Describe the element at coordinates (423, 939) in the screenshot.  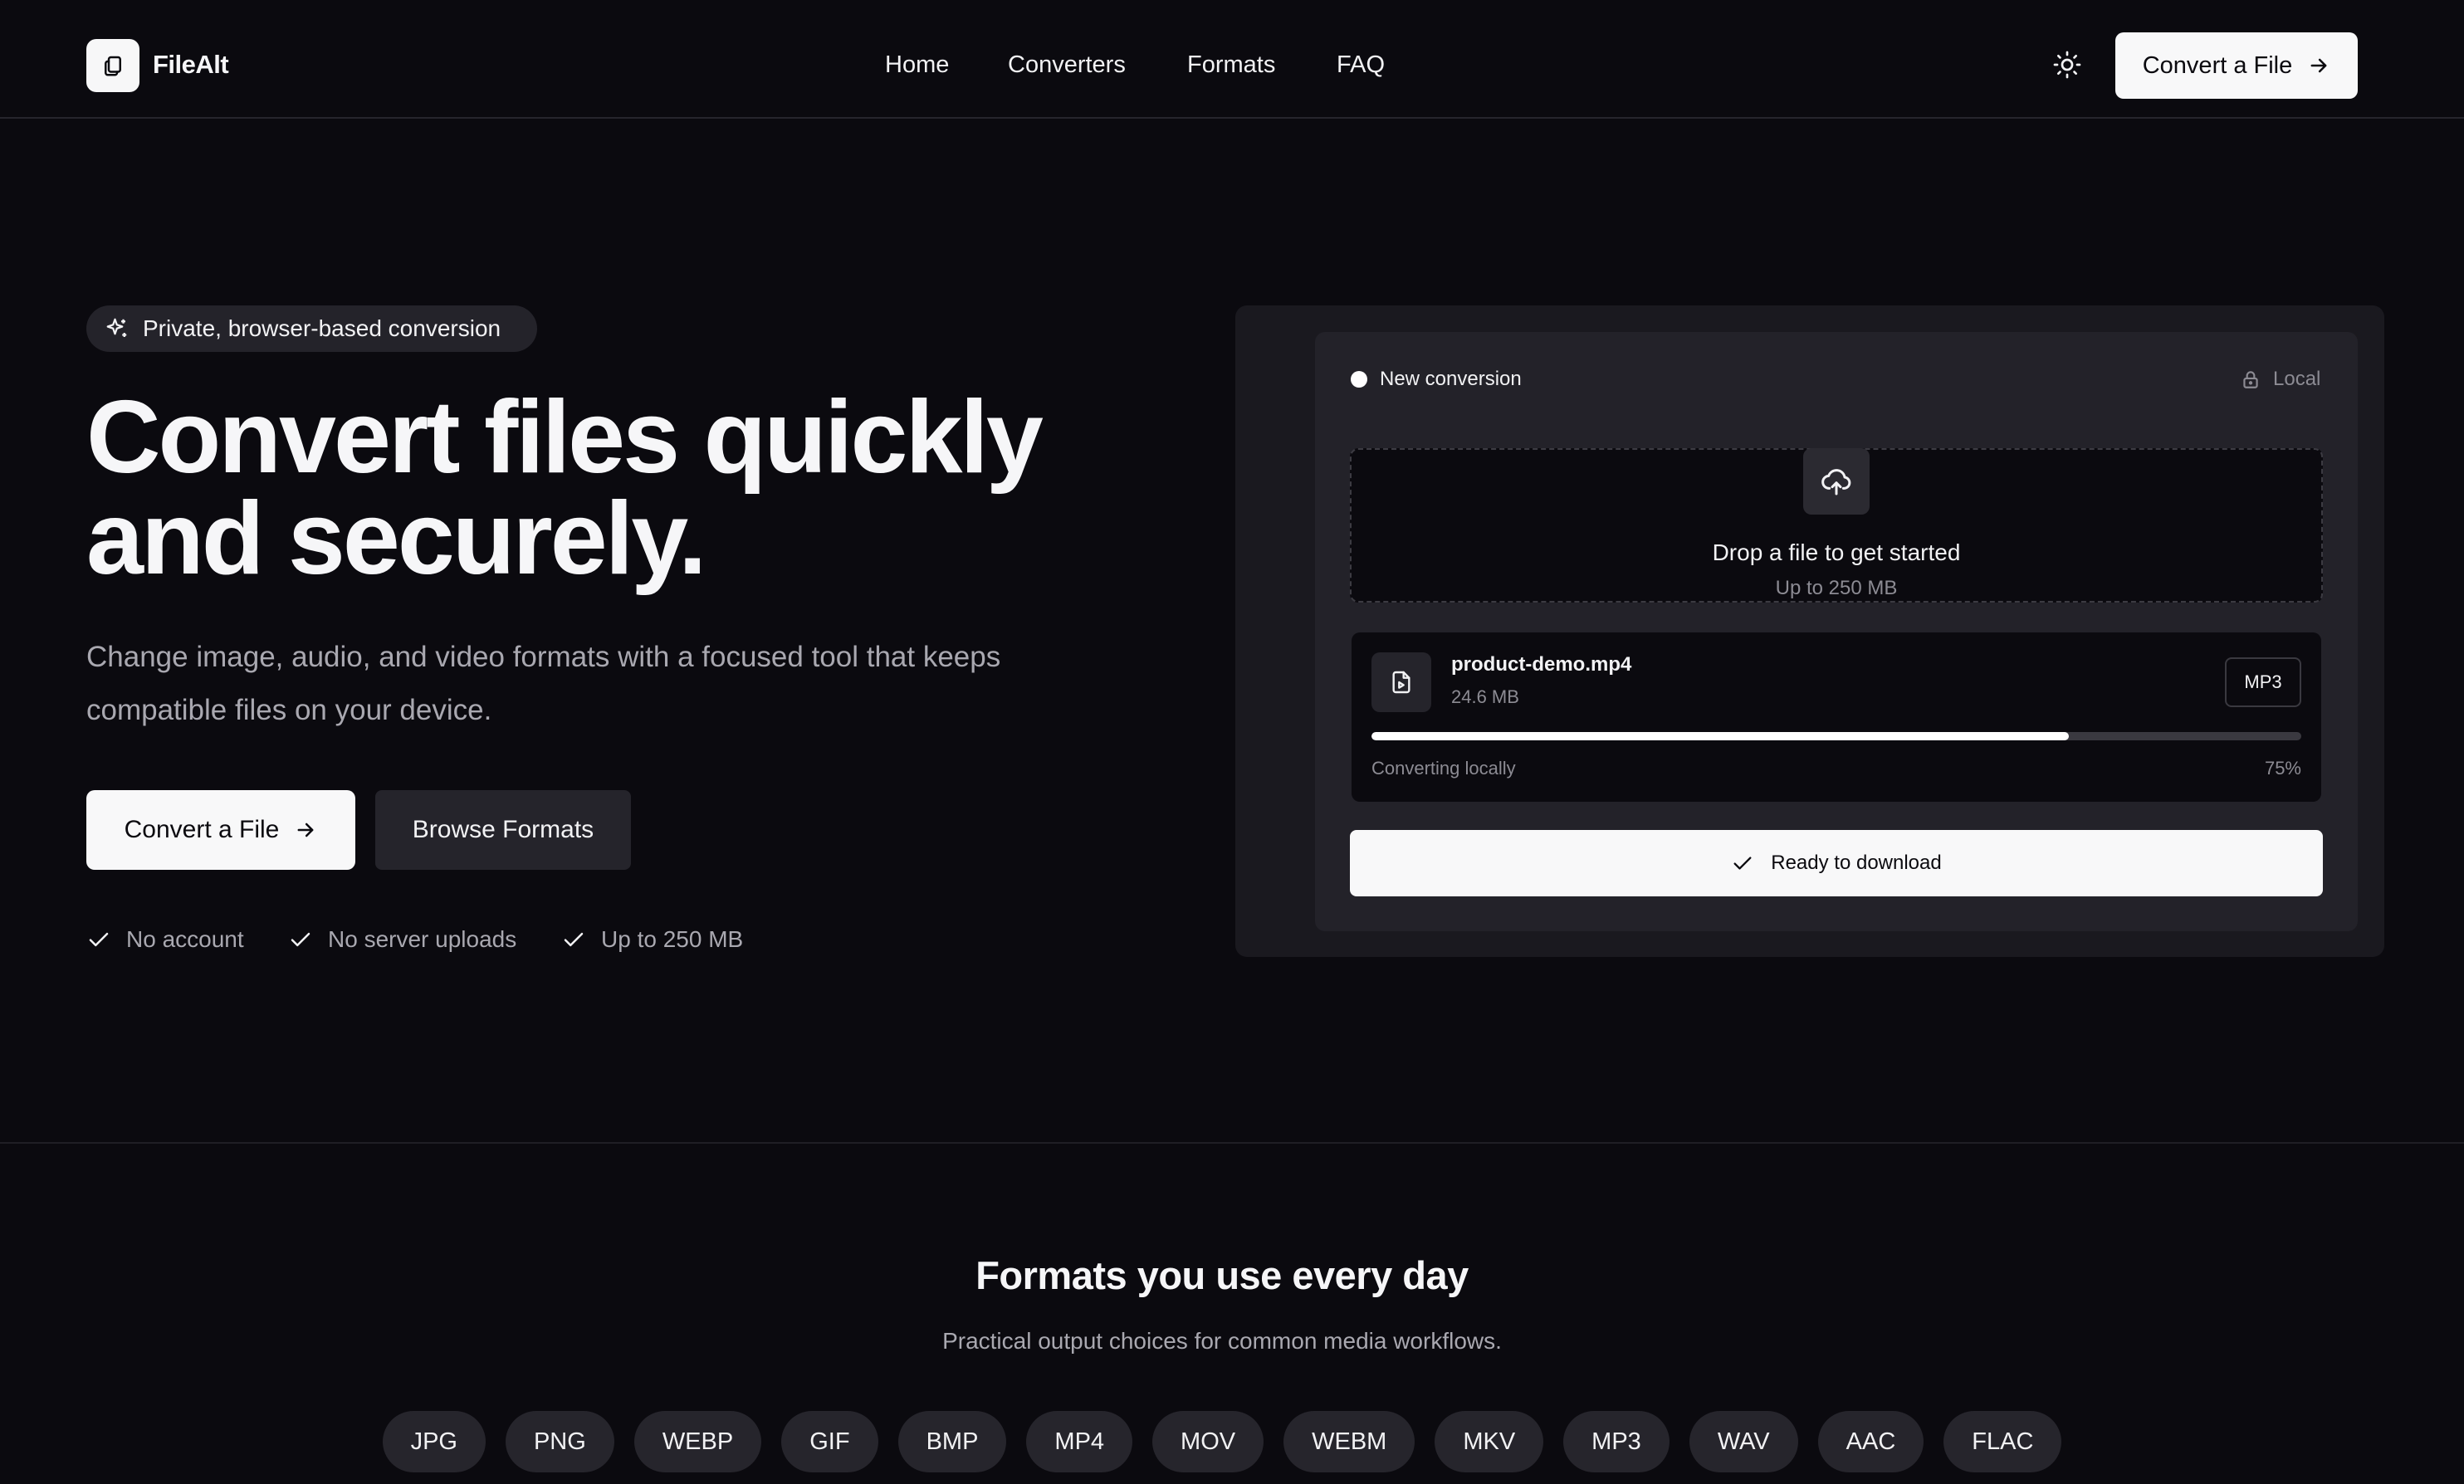
I see `feature-label: No server uploads` at that location.